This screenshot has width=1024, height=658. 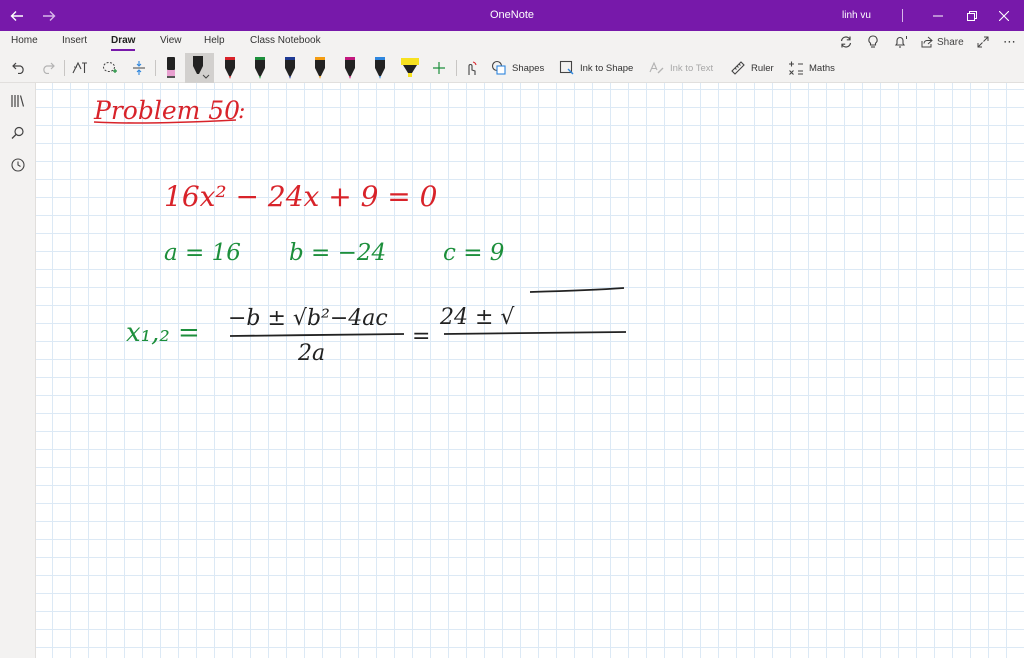 What do you see at coordinates (498, 67) in the screenshot?
I see `shapes-icon` at bounding box center [498, 67].